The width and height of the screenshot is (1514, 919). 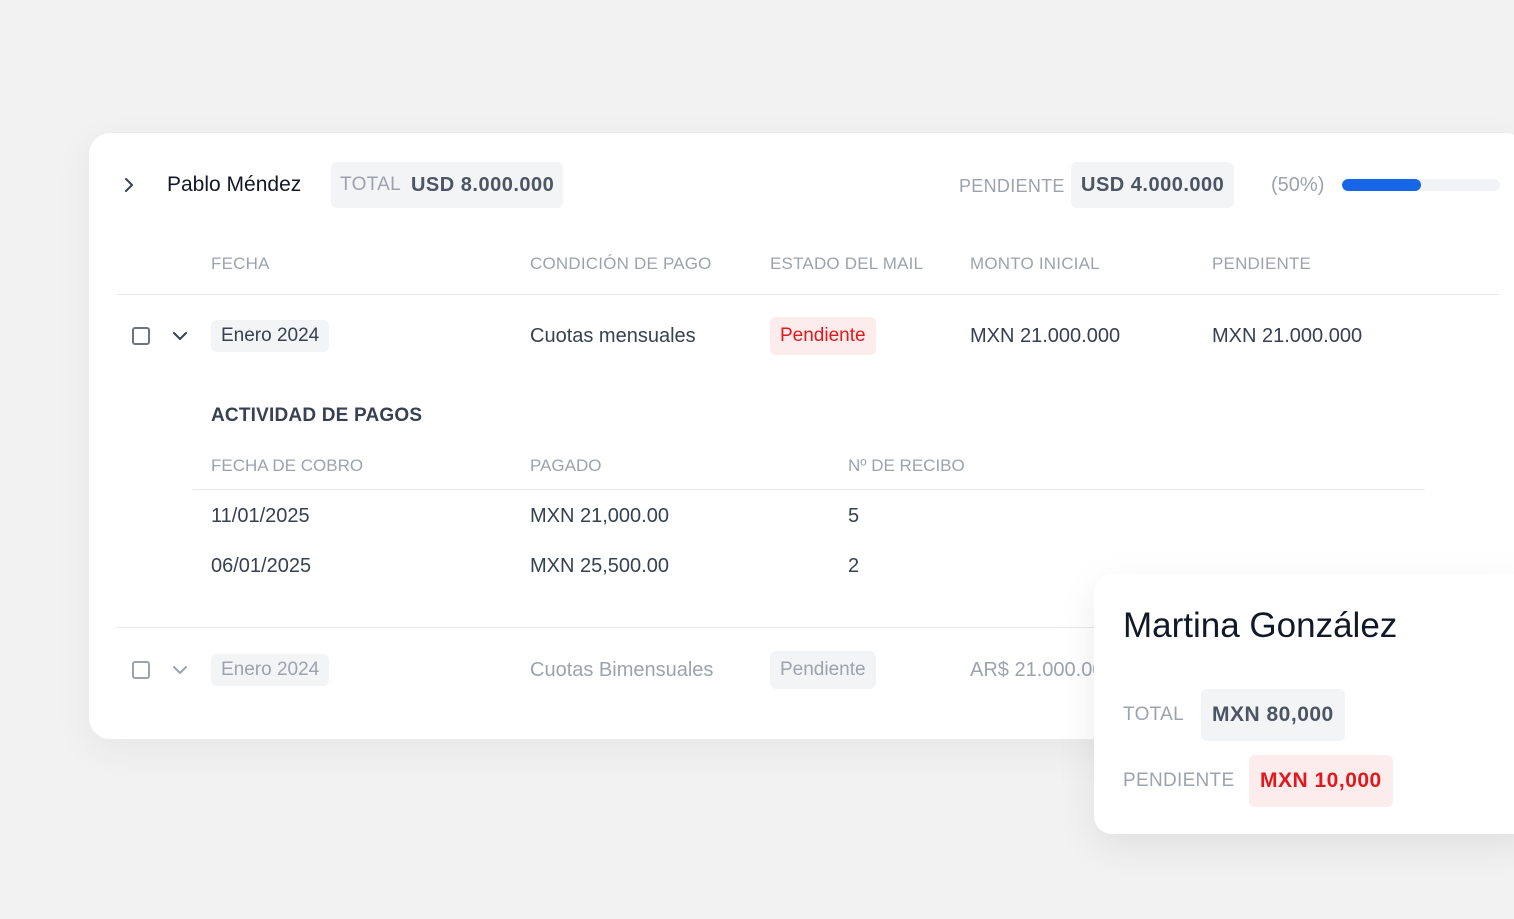 What do you see at coordinates (1153, 714) in the screenshot?
I see `popover-total-label: TOTAL` at bounding box center [1153, 714].